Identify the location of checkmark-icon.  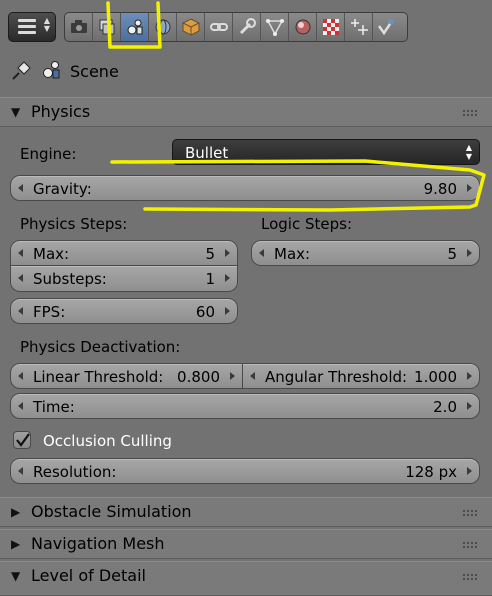
(23, 440).